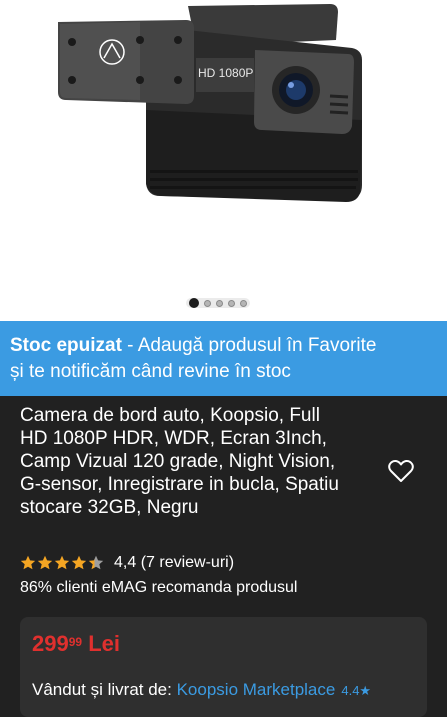  Describe the element at coordinates (159, 587) in the screenshot. I see `recommendation-text: 86% clienti eMAG recomanda produsul` at that location.